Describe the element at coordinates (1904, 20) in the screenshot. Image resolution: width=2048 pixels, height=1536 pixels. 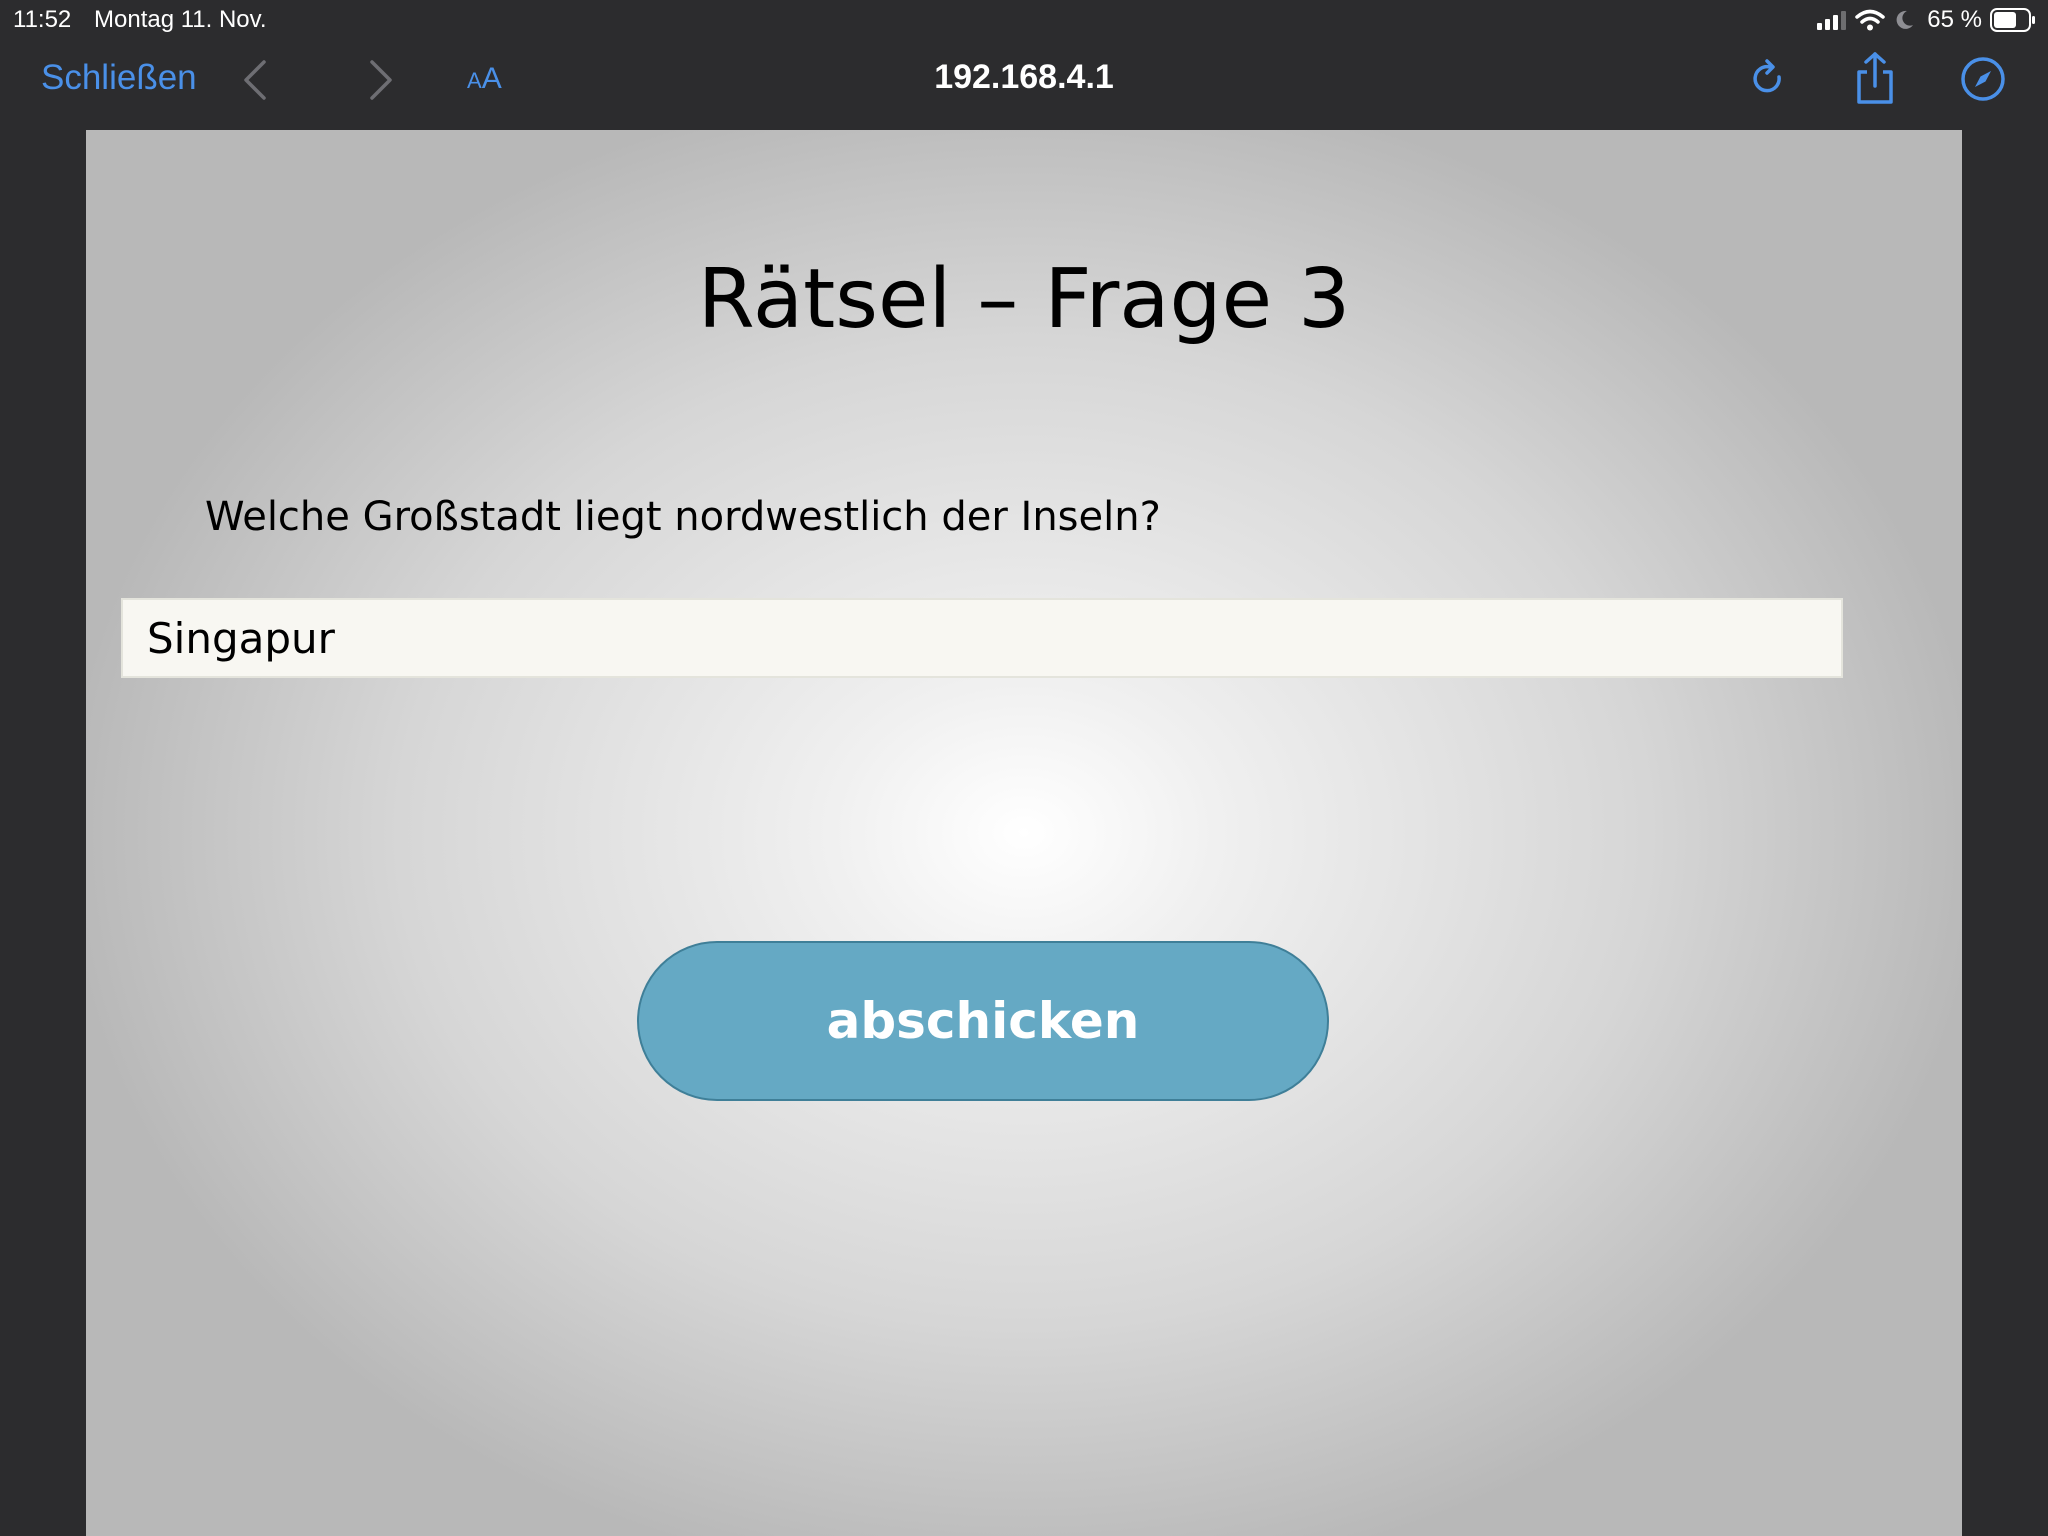
I see `moon-icon` at that location.